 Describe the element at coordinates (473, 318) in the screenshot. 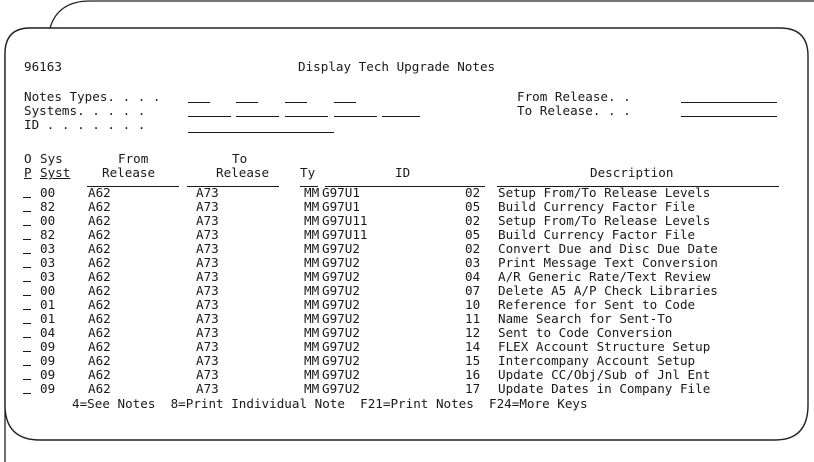

I see `row-seq: 11` at that location.